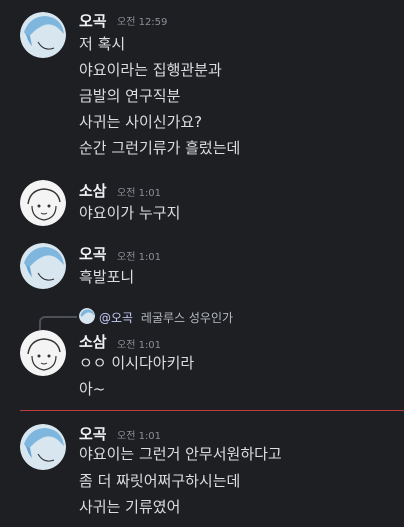 The width and height of the screenshot is (404, 527). Describe the element at coordinates (160, 481) in the screenshot. I see `message-line: 좀 더 짜릿어쩌구하시는데` at that location.